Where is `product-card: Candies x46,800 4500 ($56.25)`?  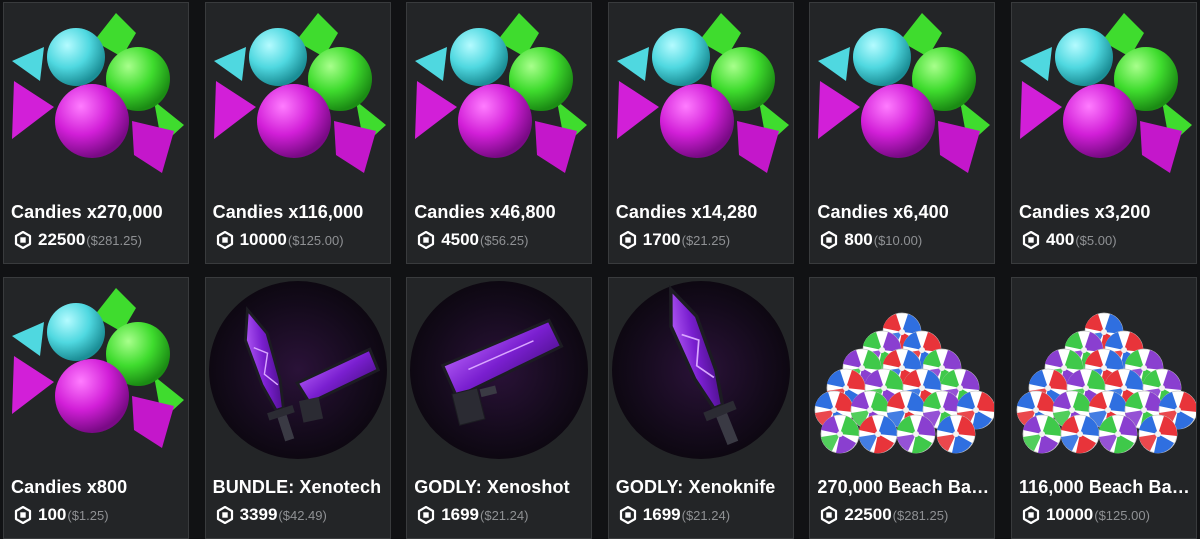
product-card: Candies x46,800 4500 ($56.25) is located at coordinates (499, 133).